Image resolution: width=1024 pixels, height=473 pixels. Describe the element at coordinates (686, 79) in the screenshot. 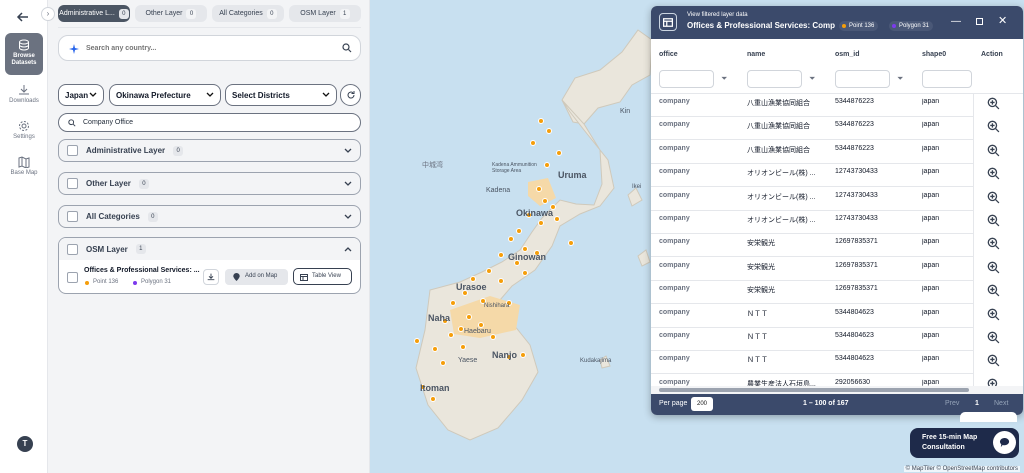

I see `filter-input-office` at that location.